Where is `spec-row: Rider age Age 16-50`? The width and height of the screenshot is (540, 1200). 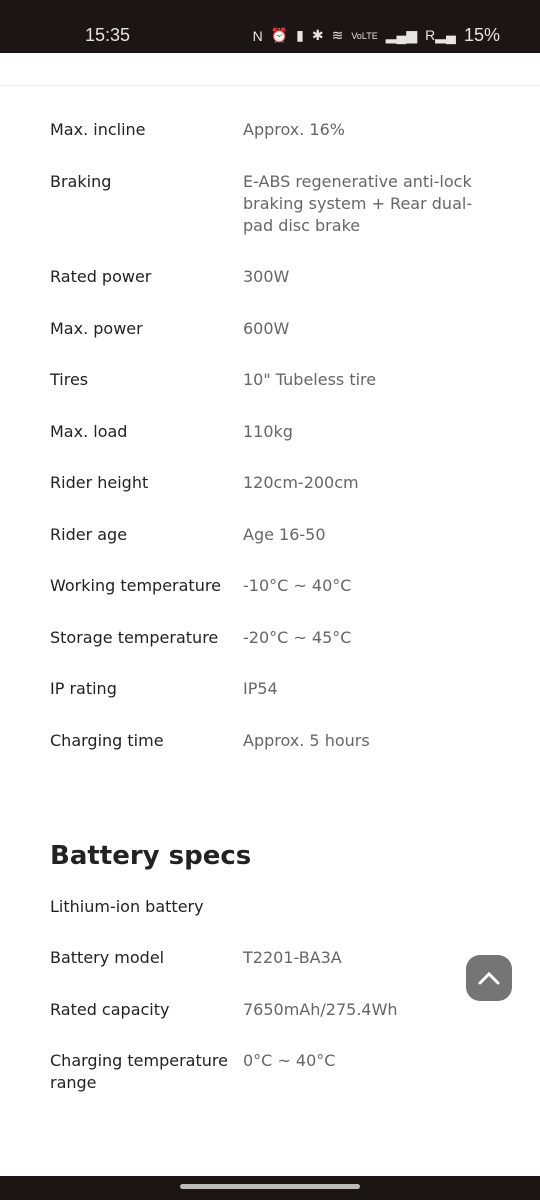
spec-row: Rider age Age 16-50 is located at coordinates (295, 535).